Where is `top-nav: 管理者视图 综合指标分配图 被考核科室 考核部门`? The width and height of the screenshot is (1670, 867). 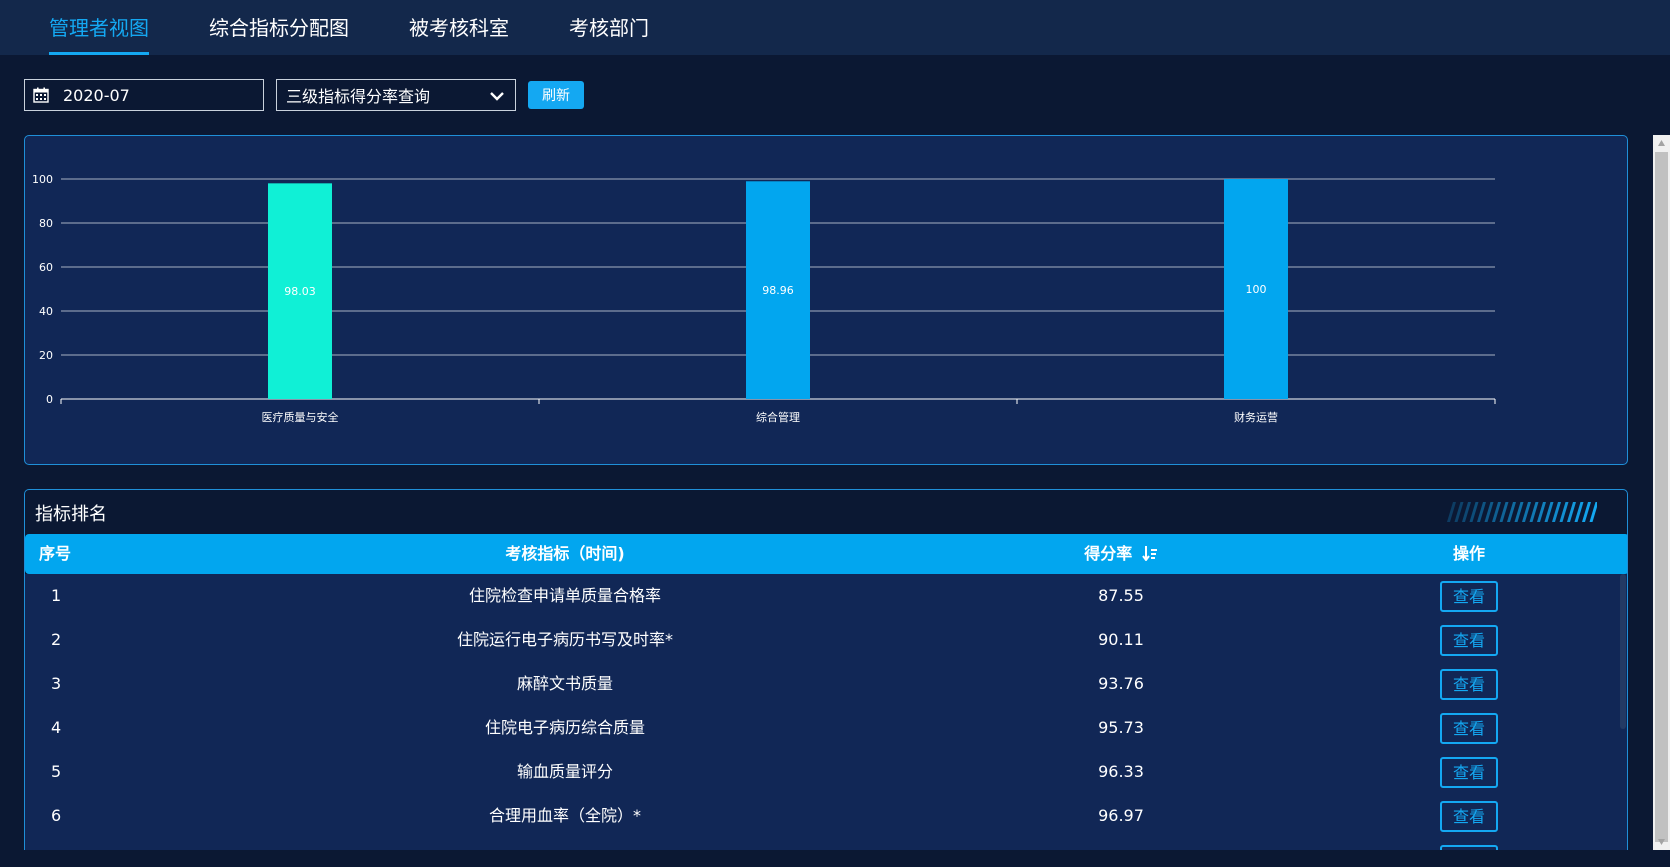 top-nav: 管理者视图 综合指标分配图 被考核科室 考核部门 is located at coordinates (835, 27).